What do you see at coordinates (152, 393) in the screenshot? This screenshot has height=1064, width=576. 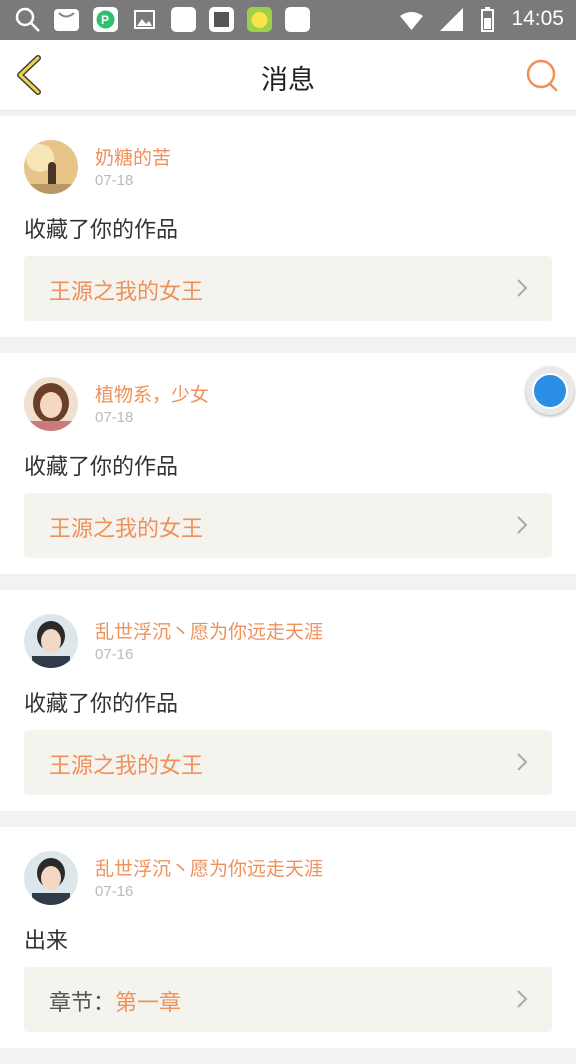 I see `username: 植物系，少女` at bounding box center [152, 393].